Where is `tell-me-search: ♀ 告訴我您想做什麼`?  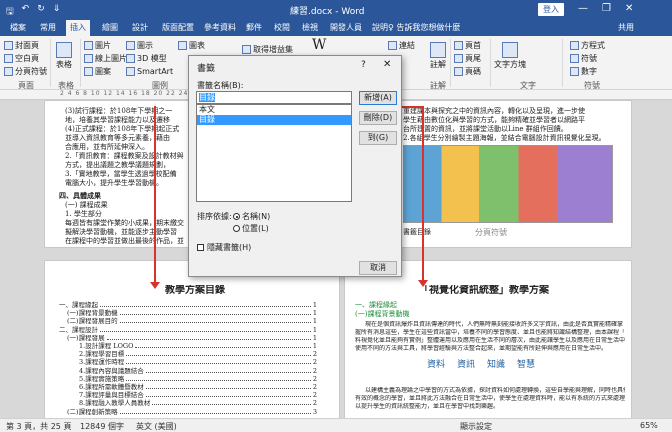
tell-me-search: ♀ 告訴我您想做什麼 is located at coordinates (424, 28).